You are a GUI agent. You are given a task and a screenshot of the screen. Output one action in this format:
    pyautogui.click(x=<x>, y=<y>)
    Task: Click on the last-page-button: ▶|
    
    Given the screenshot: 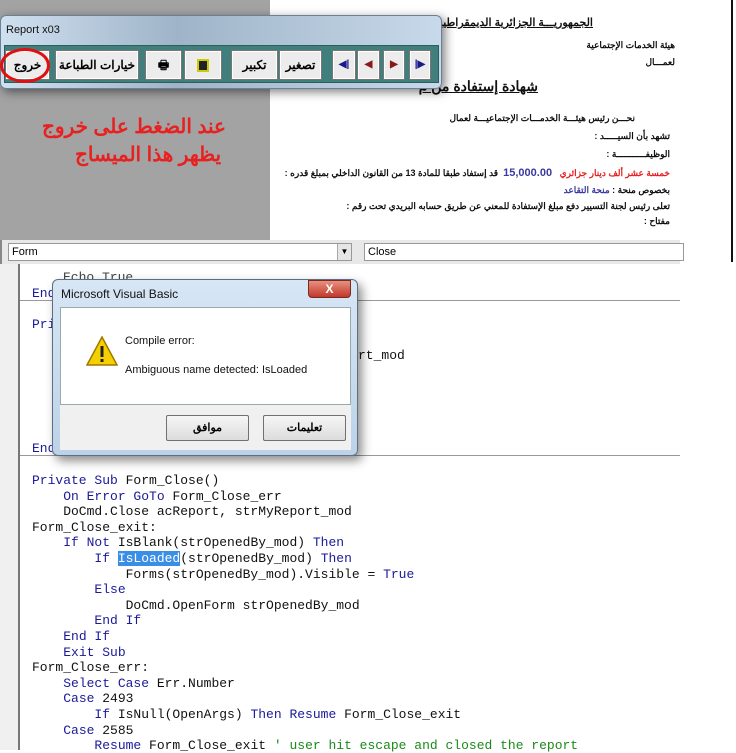 What is the action you would take?
    pyautogui.click(x=420, y=65)
    